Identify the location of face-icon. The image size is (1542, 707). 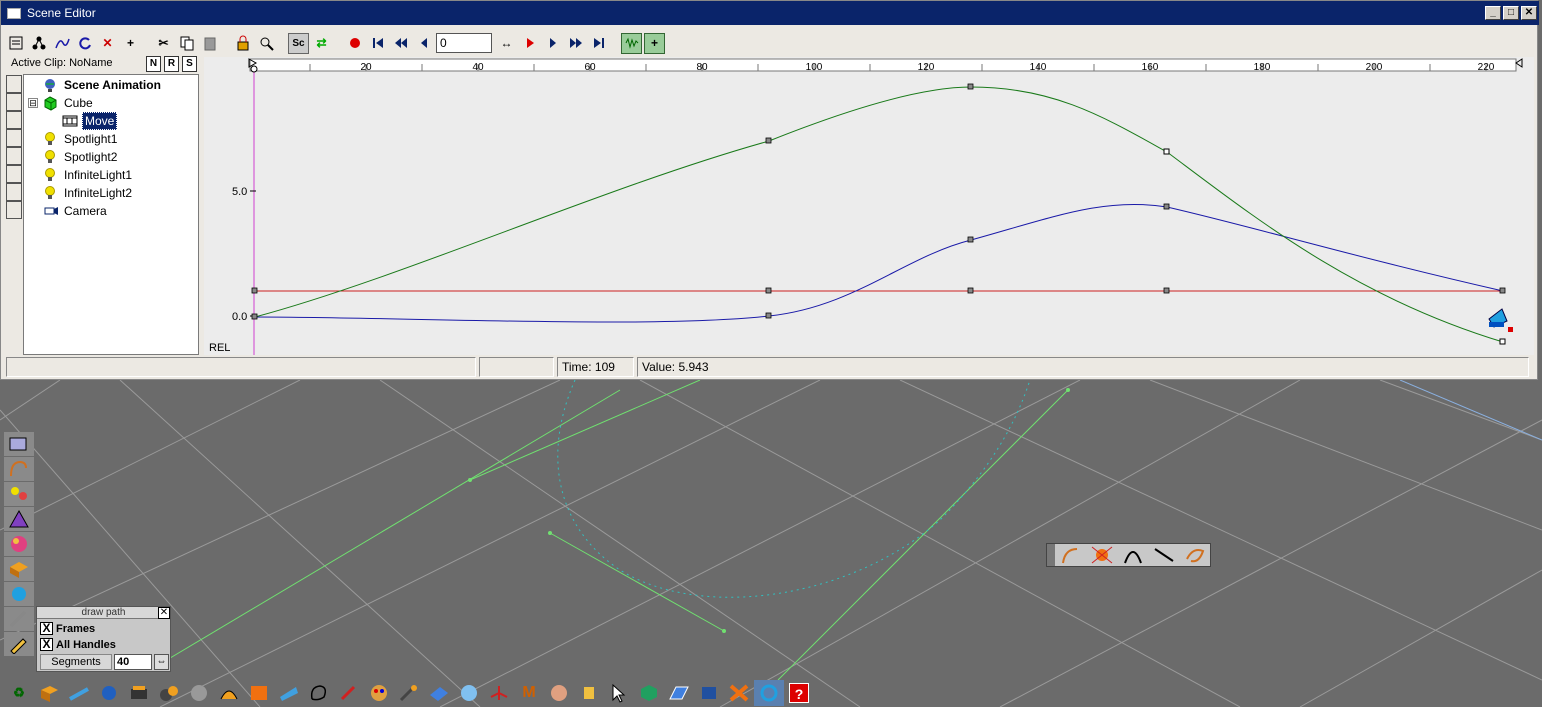
(559, 693).